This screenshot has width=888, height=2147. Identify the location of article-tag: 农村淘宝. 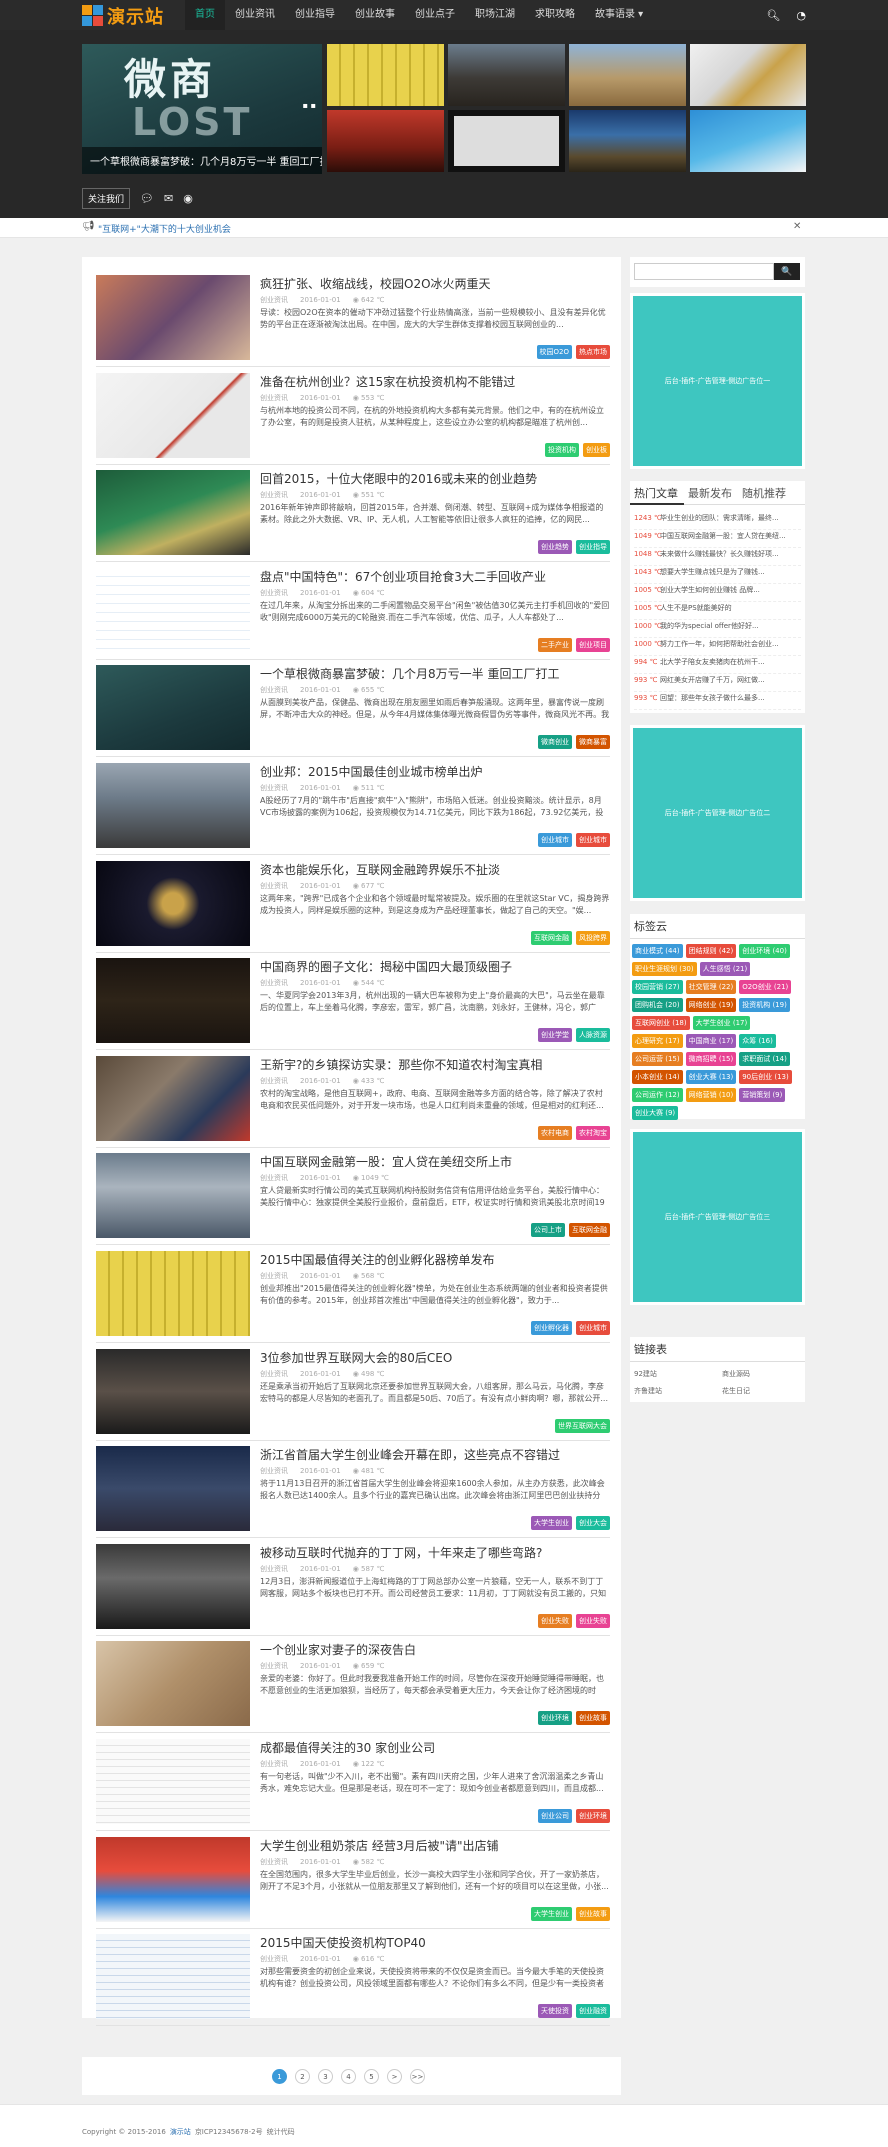
(593, 1132).